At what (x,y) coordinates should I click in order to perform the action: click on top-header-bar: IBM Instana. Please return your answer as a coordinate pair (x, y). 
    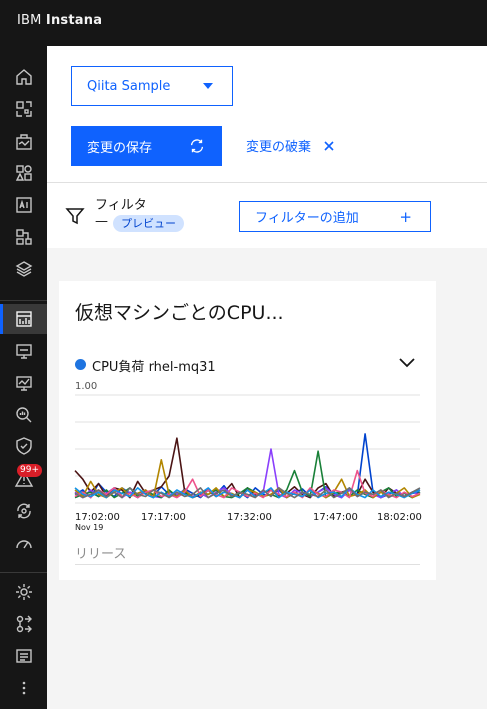
    Looking at the image, I should click on (243, 23).